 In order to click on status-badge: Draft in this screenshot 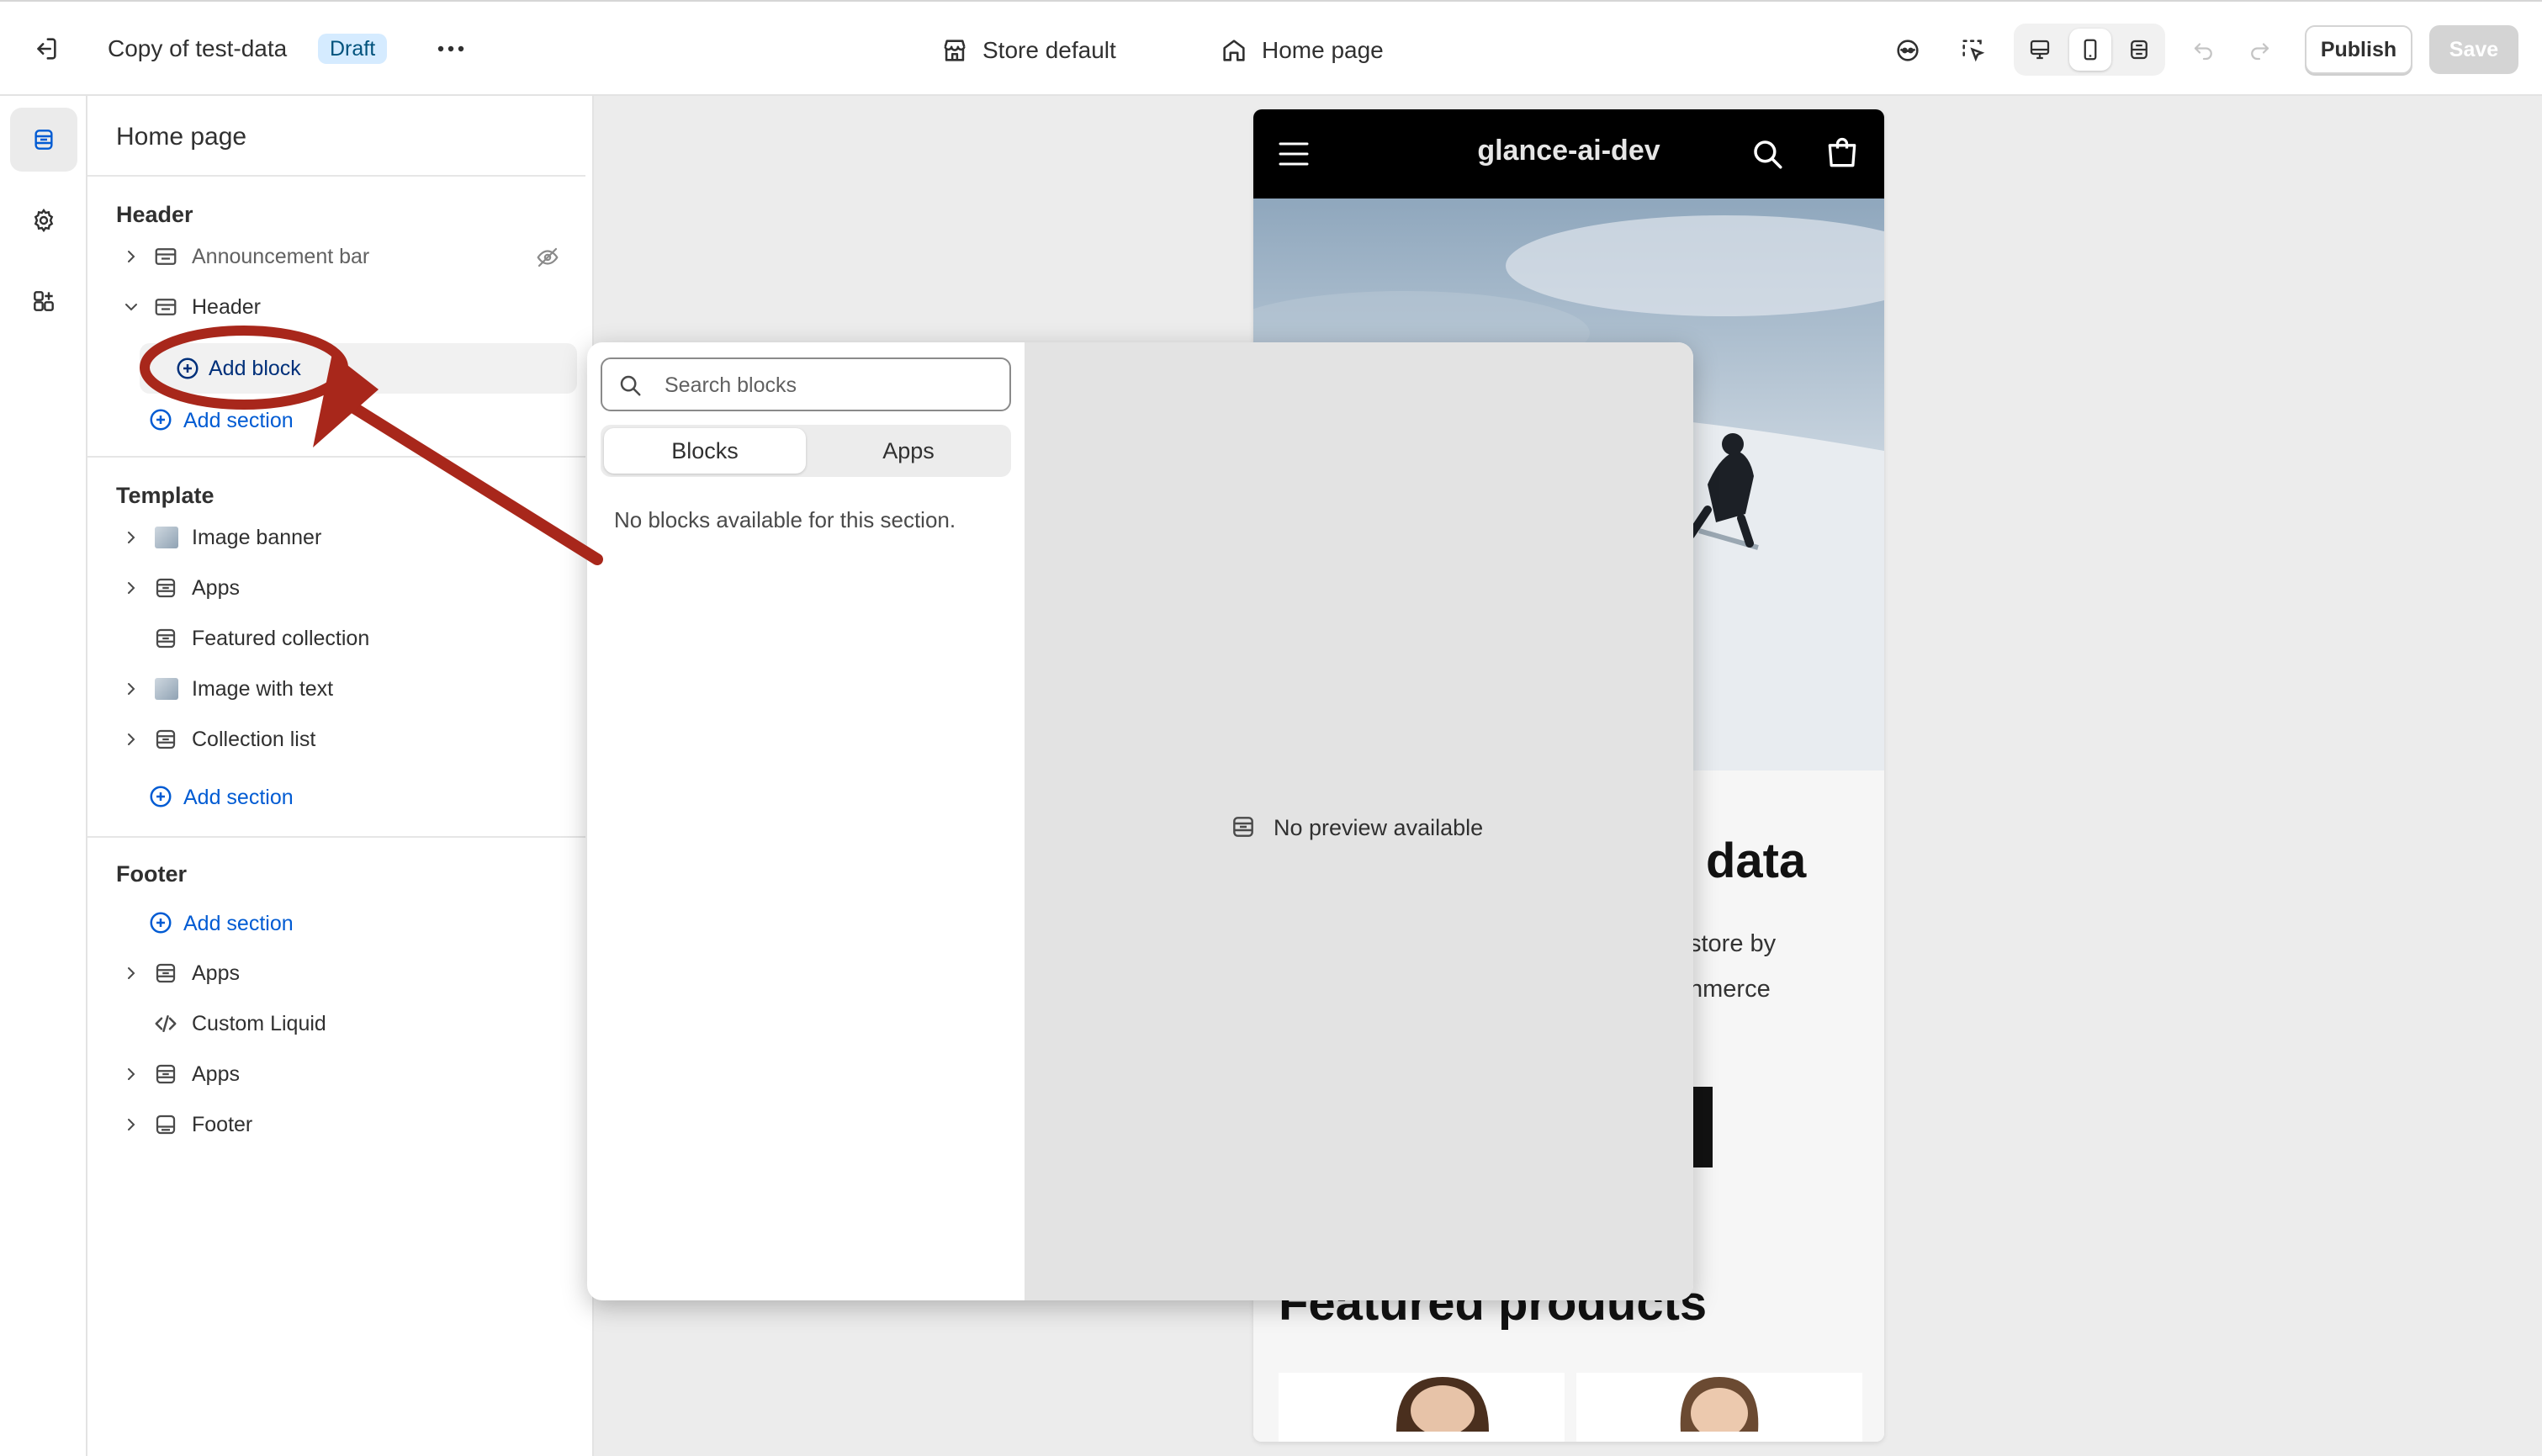, I will do `click(353, 49)`.